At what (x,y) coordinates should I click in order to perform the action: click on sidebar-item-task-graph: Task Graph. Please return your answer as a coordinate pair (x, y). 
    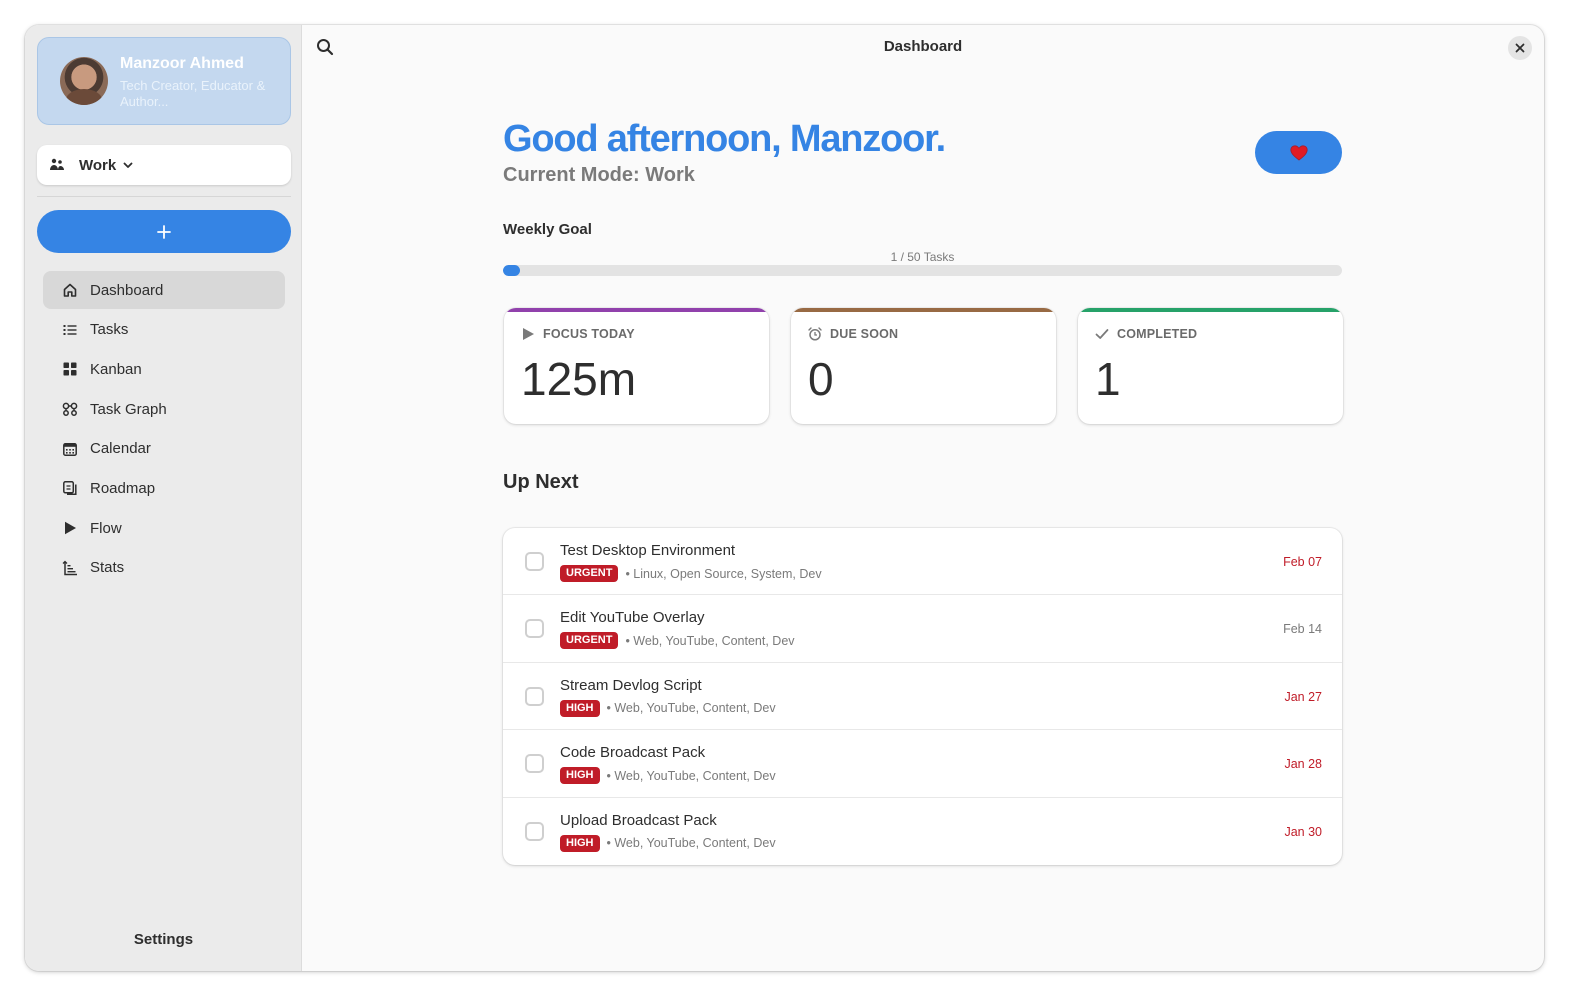
    Looking at the image, I should click on (164, 409).